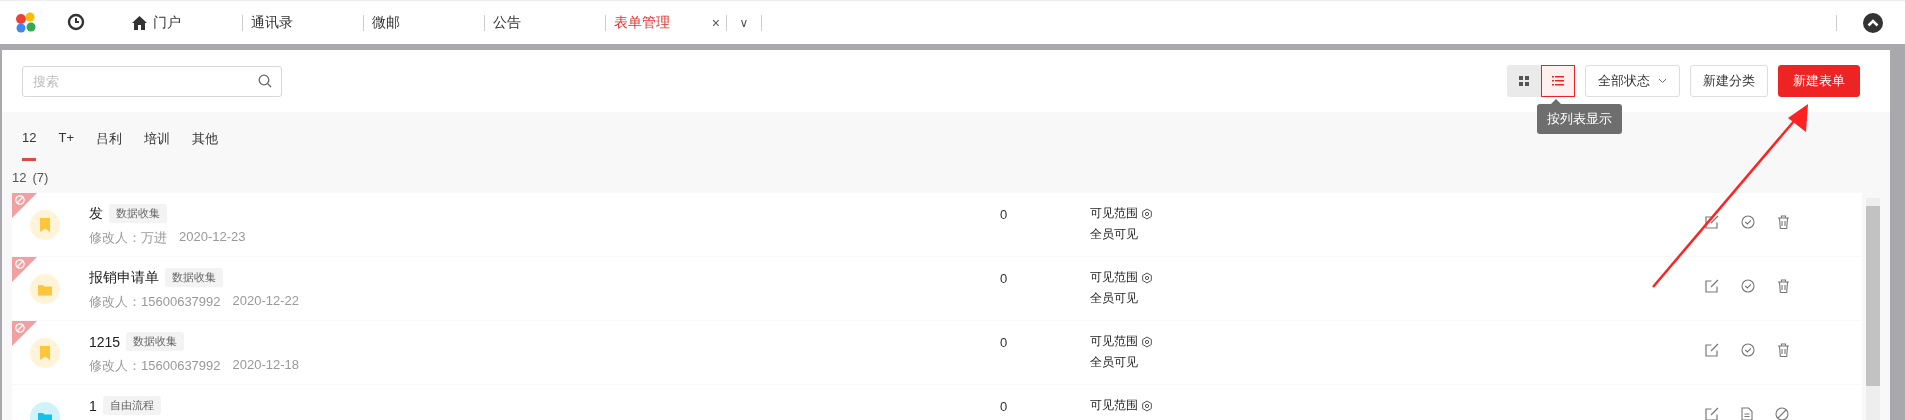 The width and height of the screenshot is (1905, 420). What do you see at coordinates (666, 22) in the screenshot?
I see `nav-tab: 表单管理 ×` at bounding box center [666, 22].